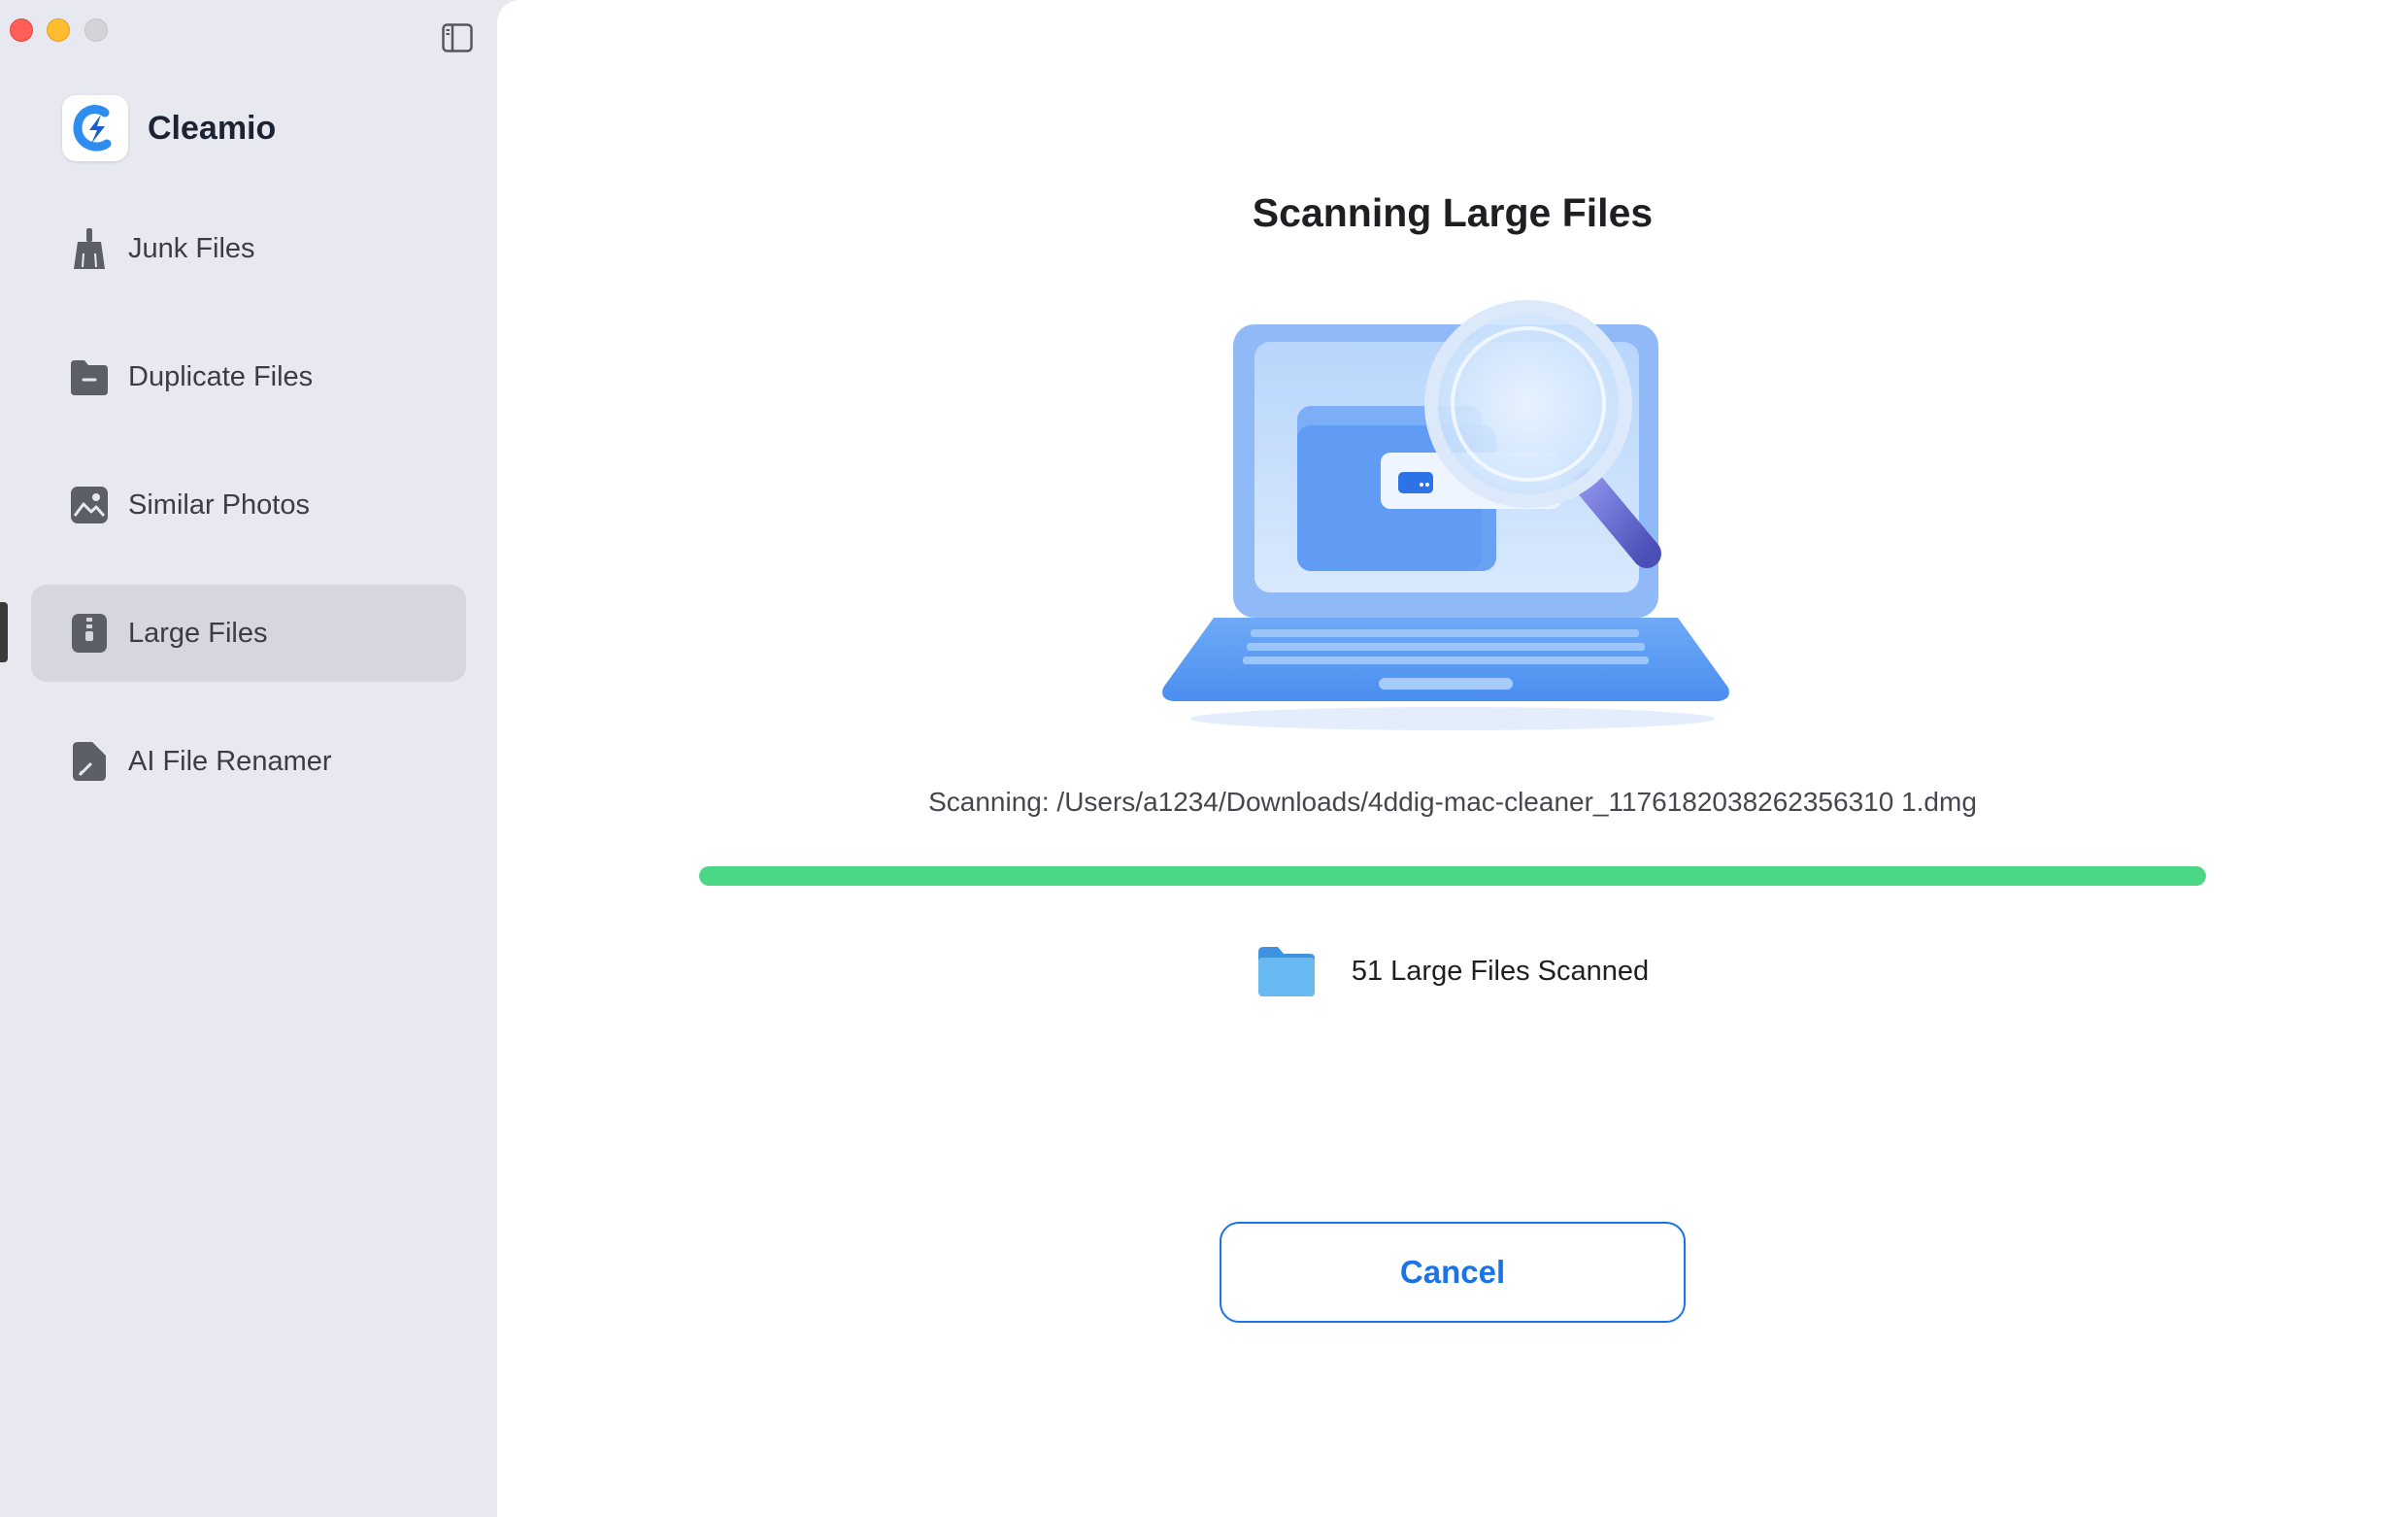  I want to click on laptop-magnifier-illustration, so click(1452, 513).